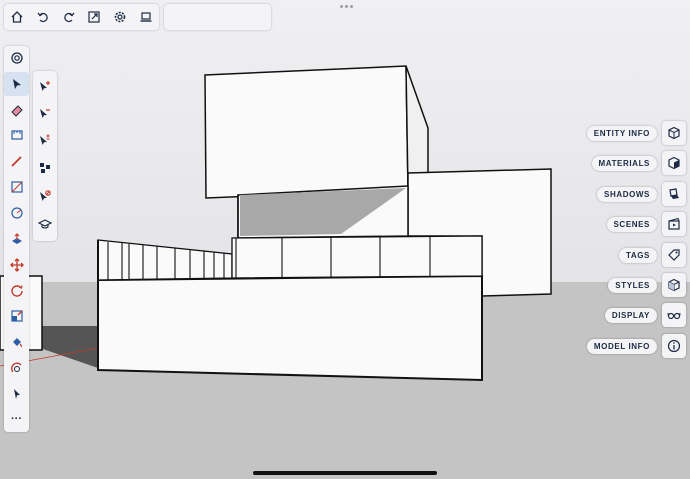  Describe the element at coordinates (674, 194) in the screenshot. I see `shadows-icon` at that location.